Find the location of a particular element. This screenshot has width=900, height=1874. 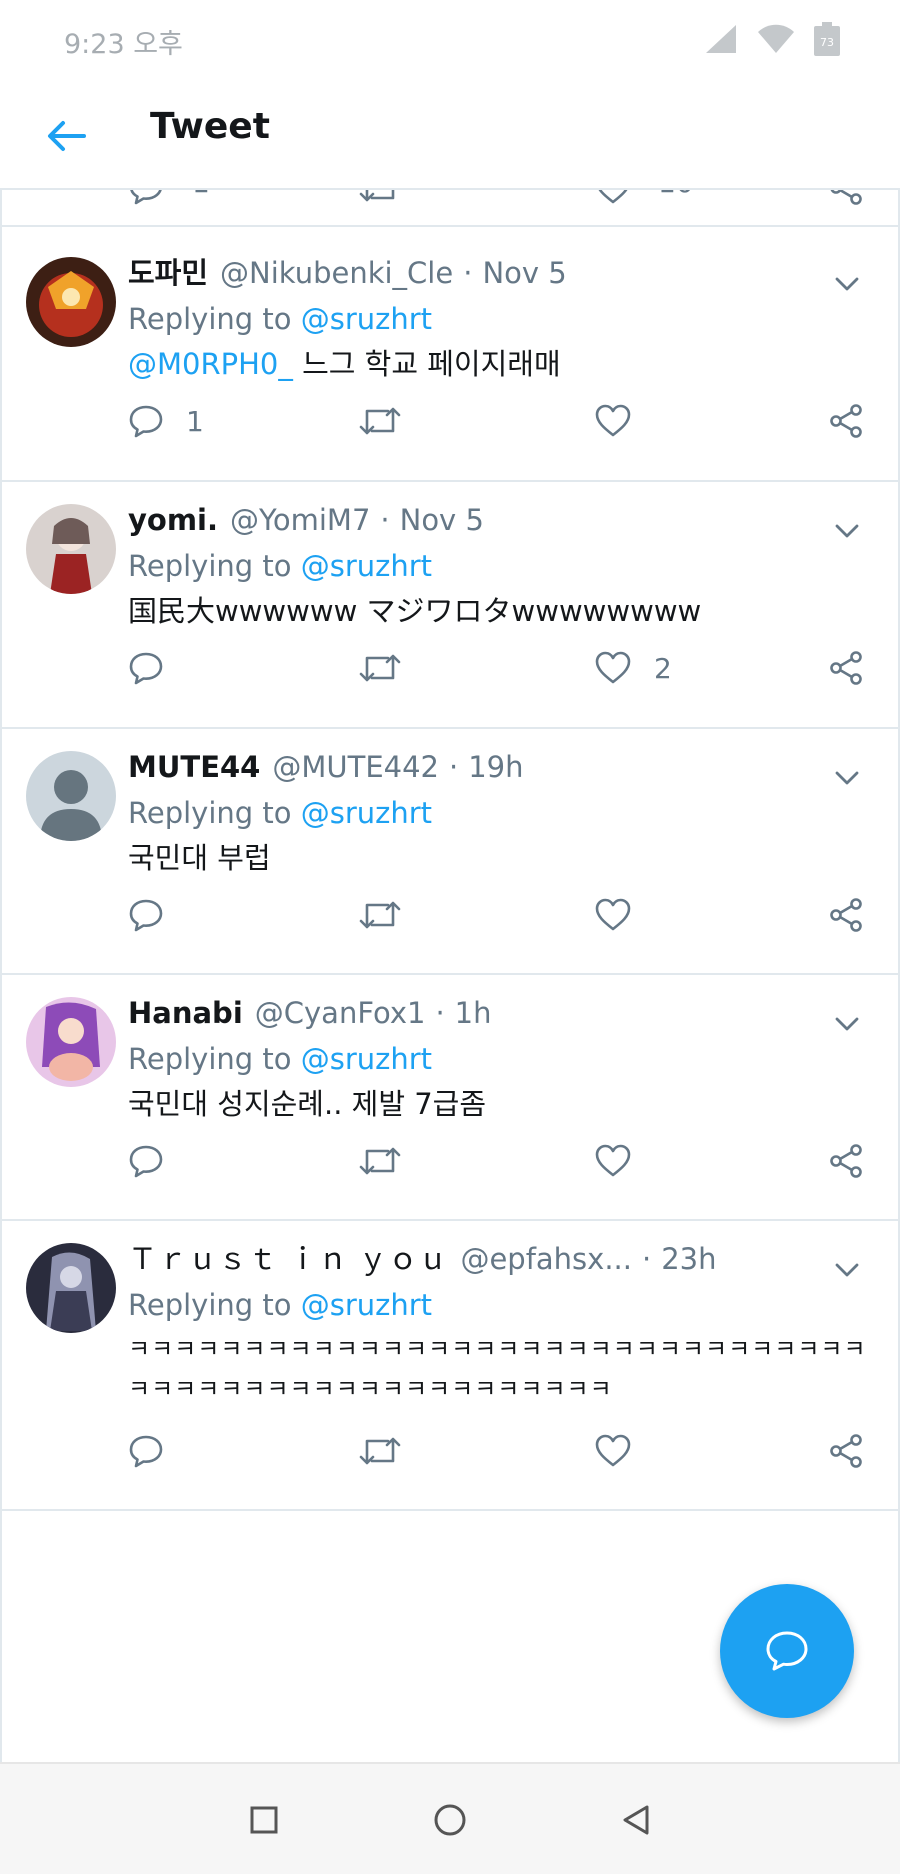

signal-icon is located at coordinates (721, 39).